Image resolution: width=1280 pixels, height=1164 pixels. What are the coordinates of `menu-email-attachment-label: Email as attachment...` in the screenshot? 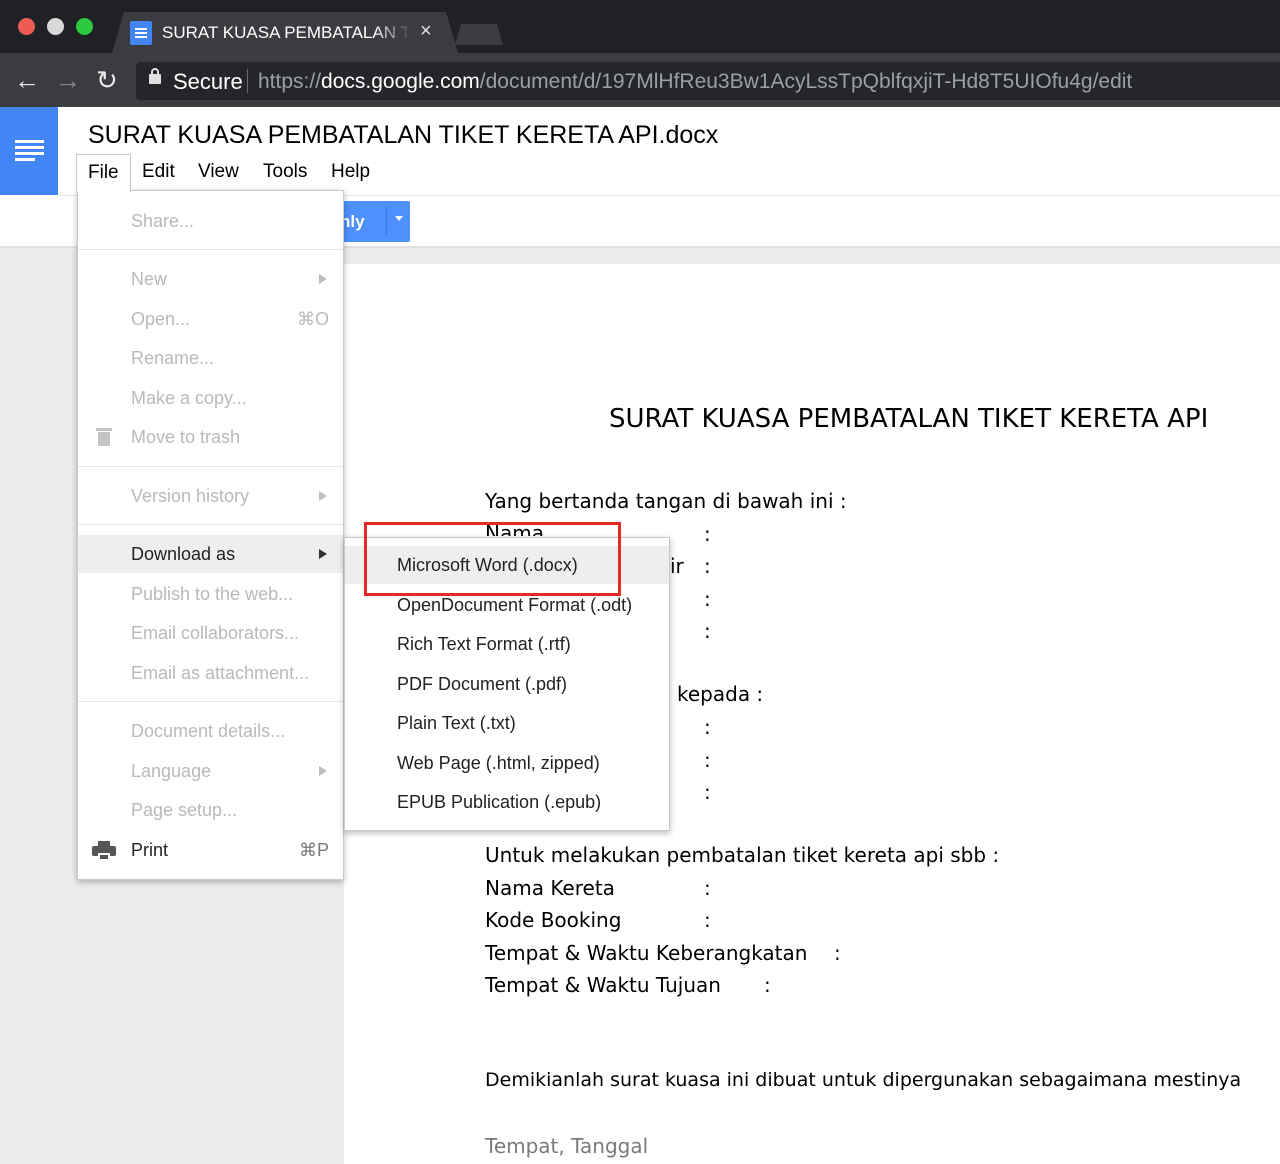 It's located at (220, 673).